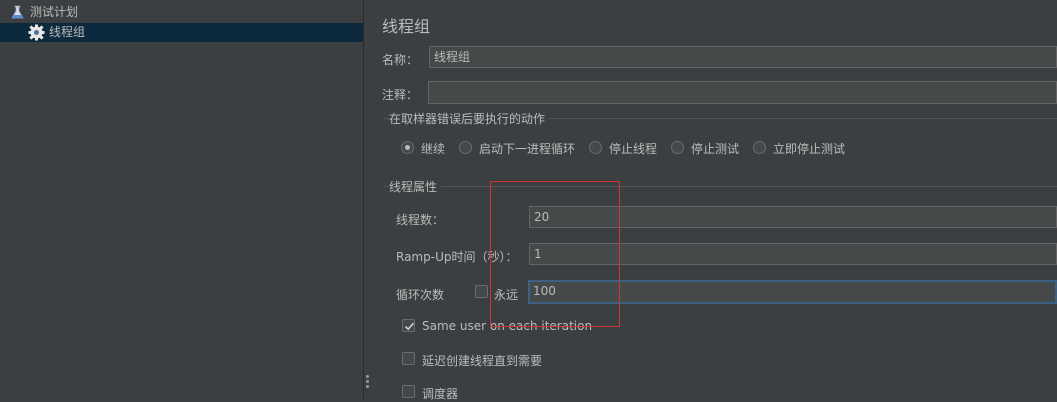 Image resolution: width=1057 pixels, height=402 pixels. What do you see at coordinates (400, 60) in the screenshot?
I see `name-label: 名称：` at bounding box center [400, 60].